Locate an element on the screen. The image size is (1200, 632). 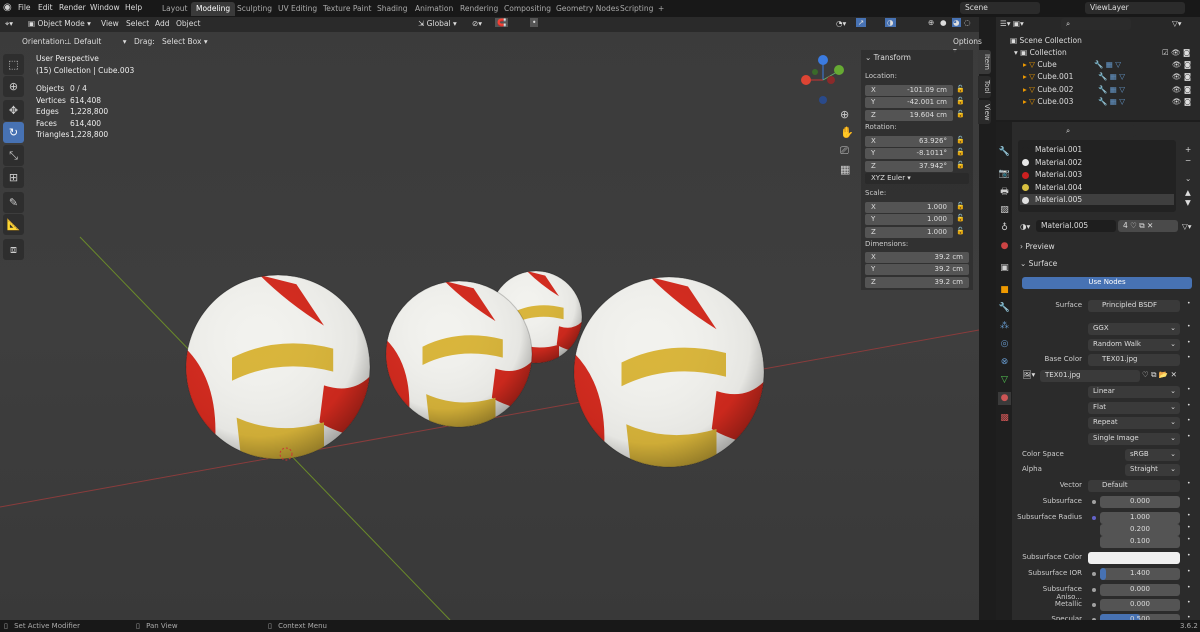
option-field: TEX01.jpg is located at coordinates (1090, 376).